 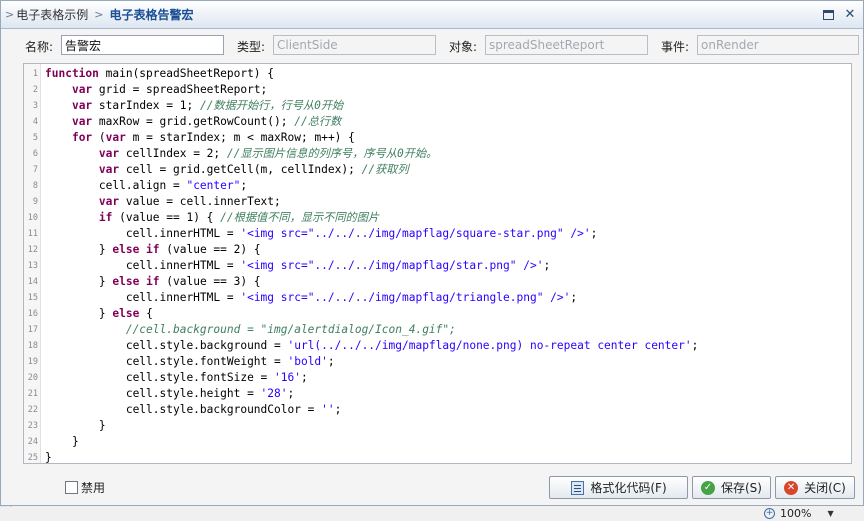 What do you see at coordinates (167, 377) in the screenshot?
I see `code-line: 20 cell.style.fontSize = '16';` at bounding box center [167, 377].